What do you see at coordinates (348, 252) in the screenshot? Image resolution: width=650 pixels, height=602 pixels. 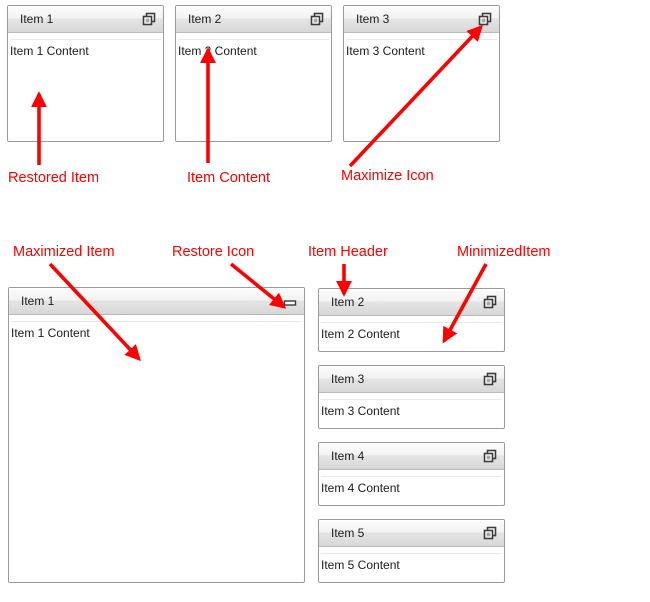 I see `annotation-label-item-header: Item Header` at bounding box center [348, 252].